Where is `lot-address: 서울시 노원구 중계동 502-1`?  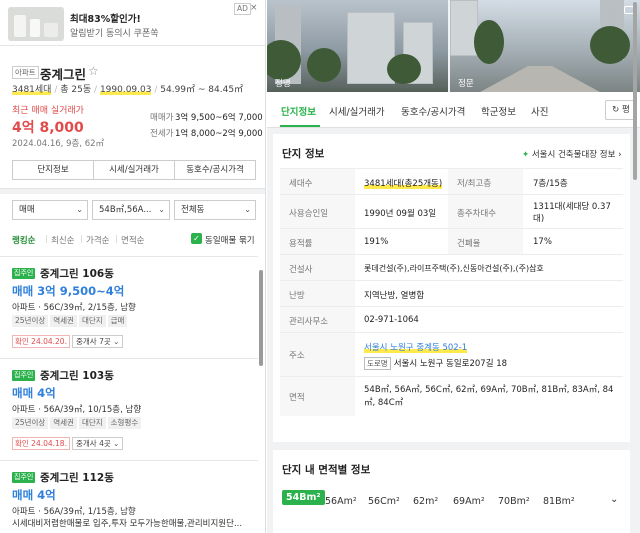
lot-address: 서울시 노원구 중계동 502-1 is located at coordinates (416, 347).